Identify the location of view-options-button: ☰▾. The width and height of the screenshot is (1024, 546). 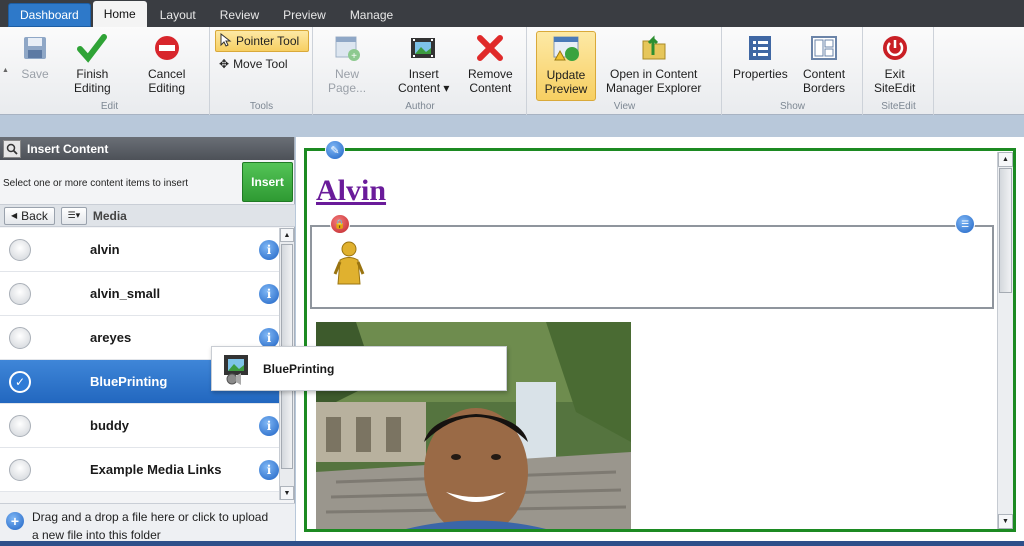
(73, 215).